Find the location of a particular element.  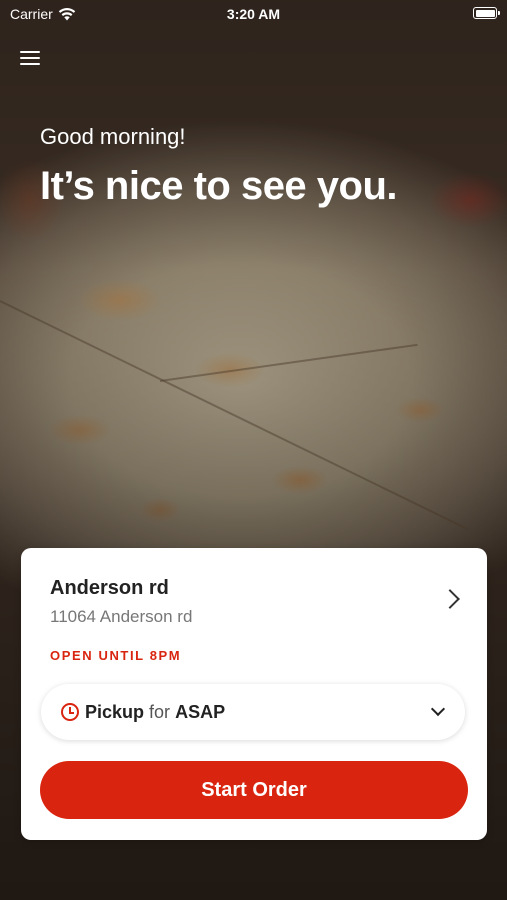

store-selector: Anderson rd 11064 Anderson rd is located at coordinates (254, 593).